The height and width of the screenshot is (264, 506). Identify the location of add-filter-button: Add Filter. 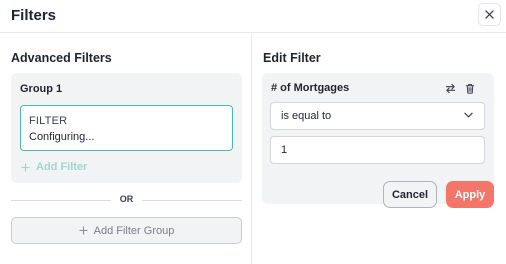
(54, 167).